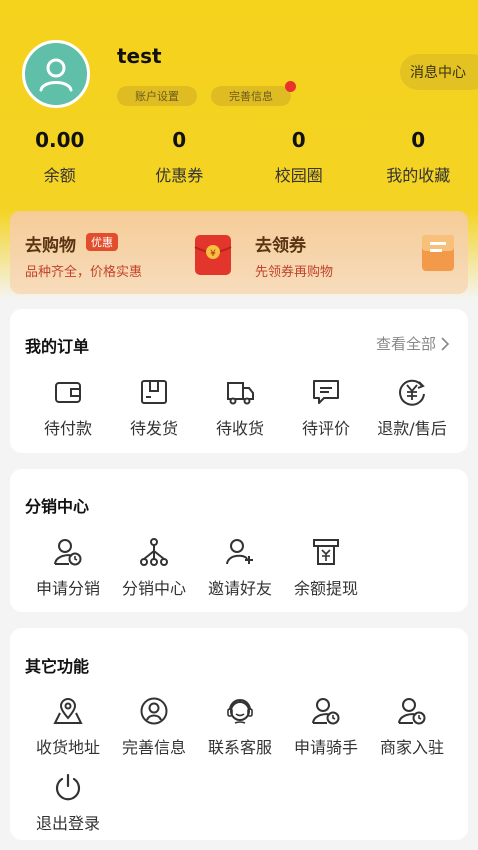 The image size is (478, 850). I want to click on invite-friends: 邀请好友, so click(240, 567).